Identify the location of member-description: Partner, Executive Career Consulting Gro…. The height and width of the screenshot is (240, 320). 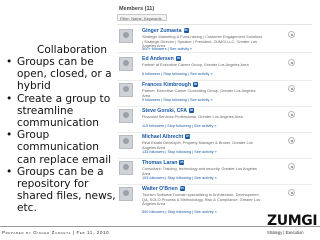
(199, 93).